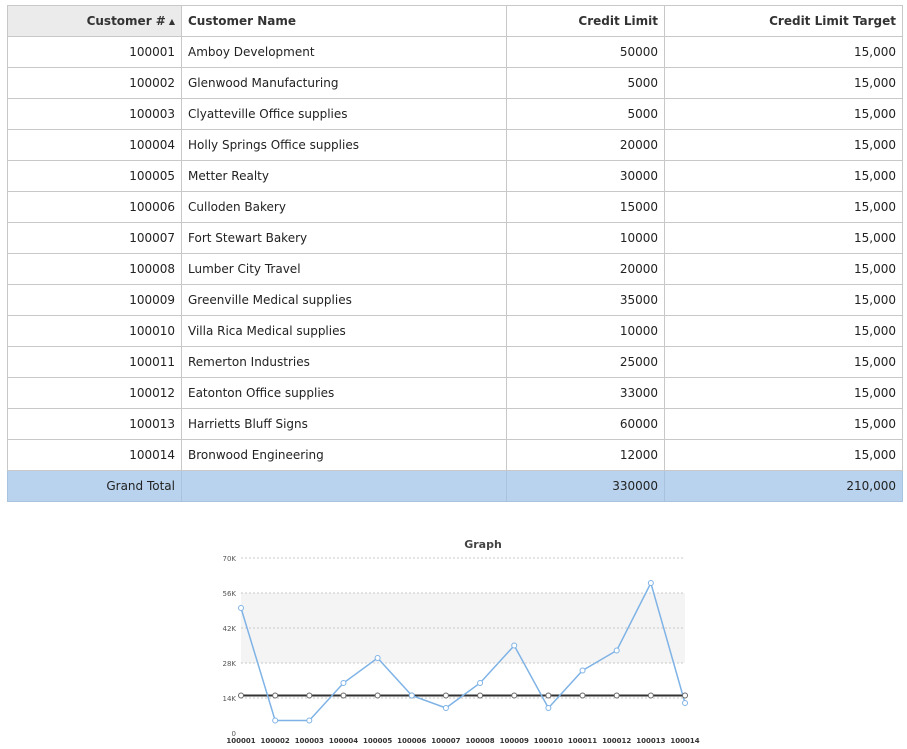 The width and height of the screenshot is (907, 749). I want to click on x-tick-label: 100006, so click(411, 741).